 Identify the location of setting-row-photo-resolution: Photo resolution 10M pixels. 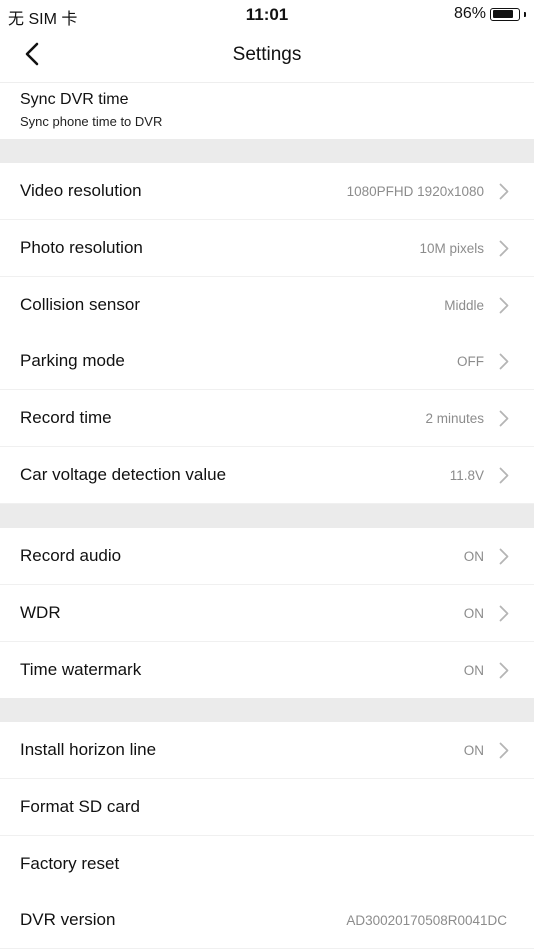
(267, 248).